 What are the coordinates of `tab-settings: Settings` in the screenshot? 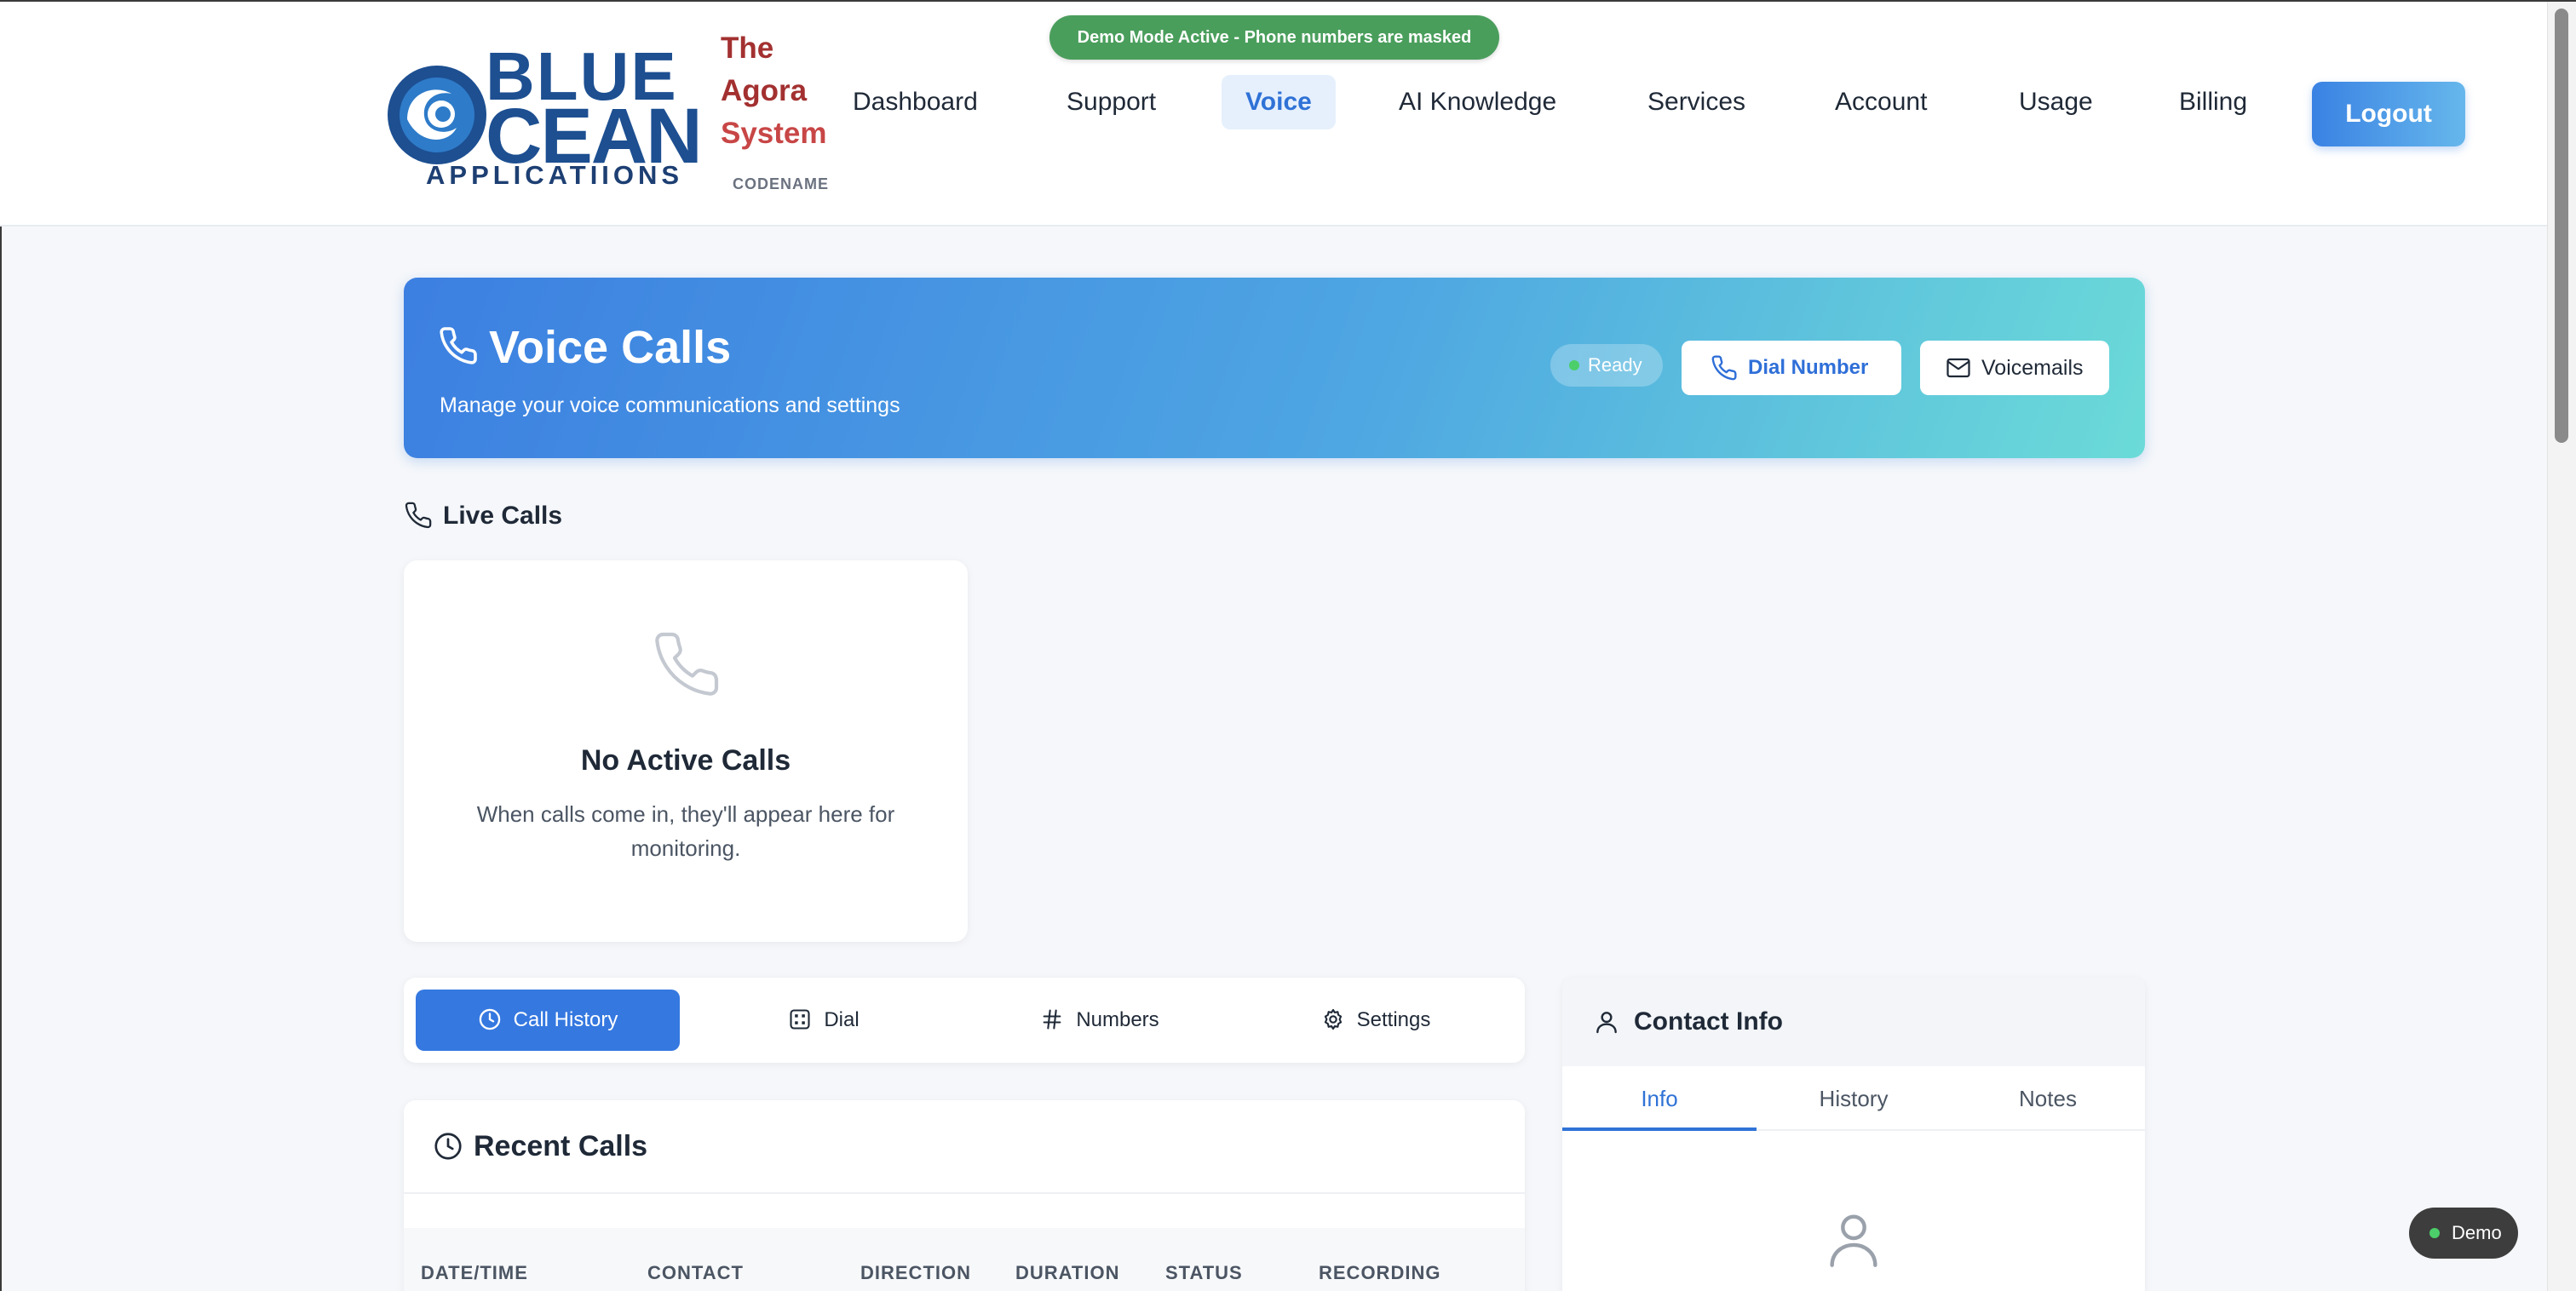 It's located at (1376, 1020).